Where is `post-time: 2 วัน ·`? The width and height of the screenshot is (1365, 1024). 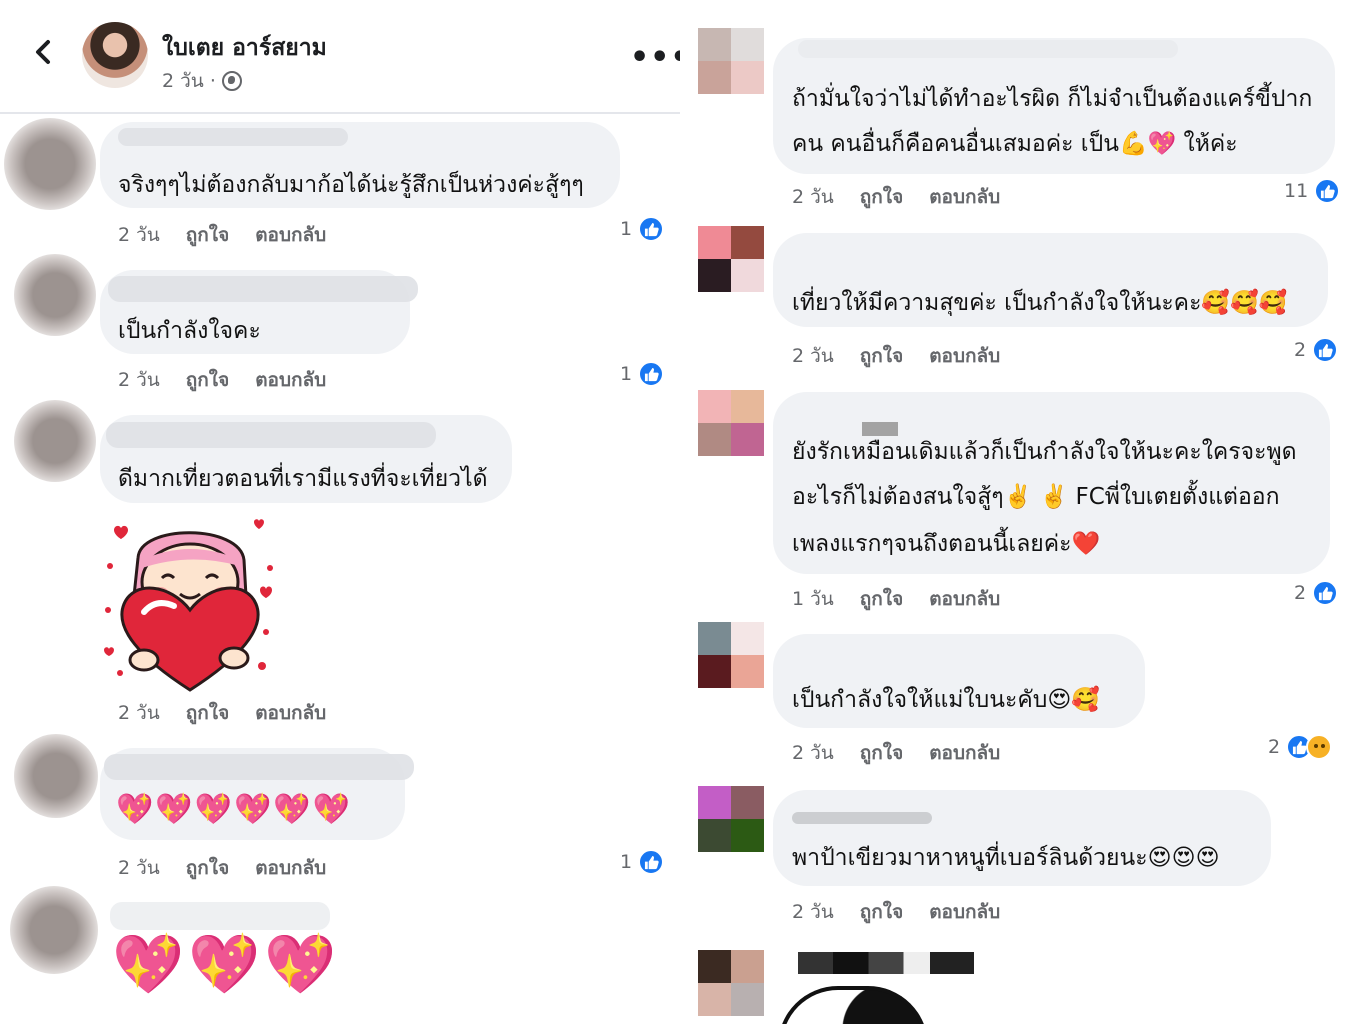
post-time: 2 วัน · is located at coordinates (189, 81).